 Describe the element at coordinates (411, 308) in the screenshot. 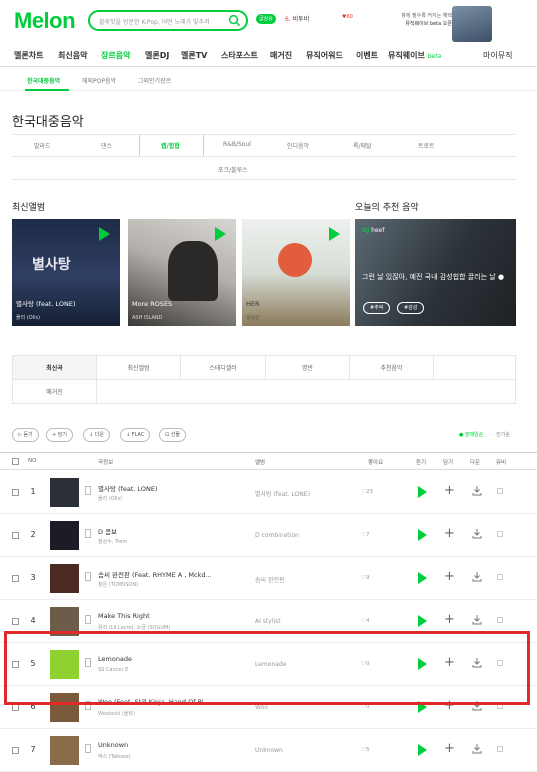

I see `recommend-tag-2: #감성` at that location.